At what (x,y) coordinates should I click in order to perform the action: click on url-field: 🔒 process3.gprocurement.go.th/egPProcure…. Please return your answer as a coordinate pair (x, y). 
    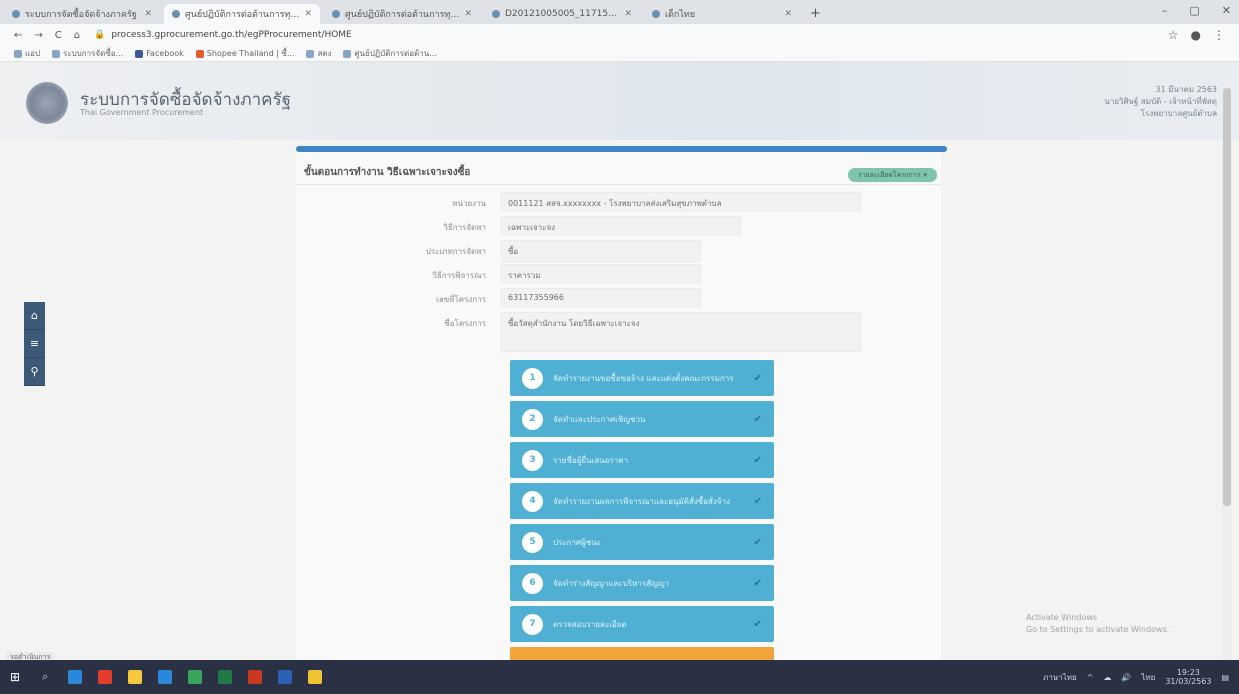
    Looking at the image, I should click on (223, 35).